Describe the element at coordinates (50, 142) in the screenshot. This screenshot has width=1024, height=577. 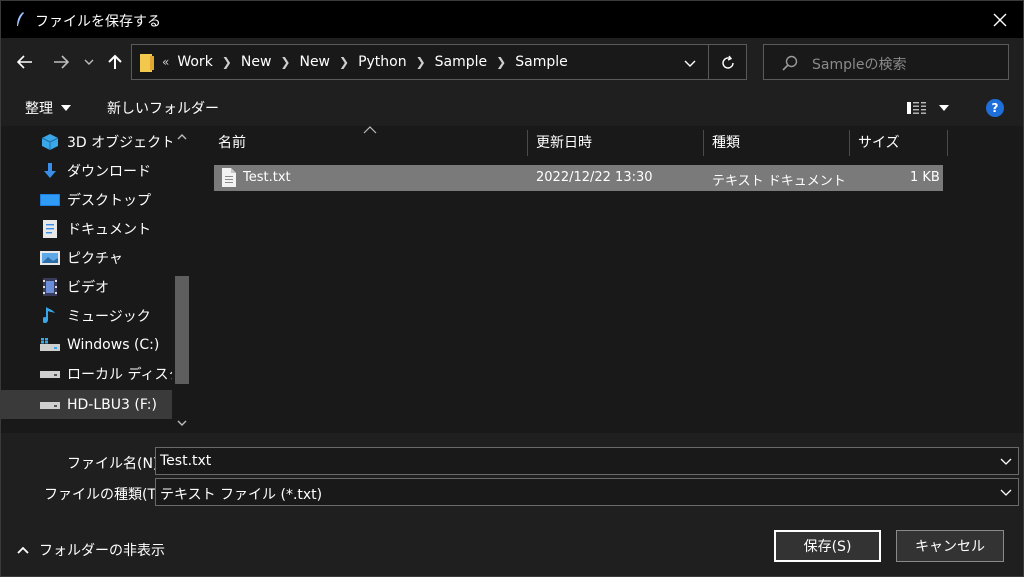
I see `3d-objects-icon` at that location.